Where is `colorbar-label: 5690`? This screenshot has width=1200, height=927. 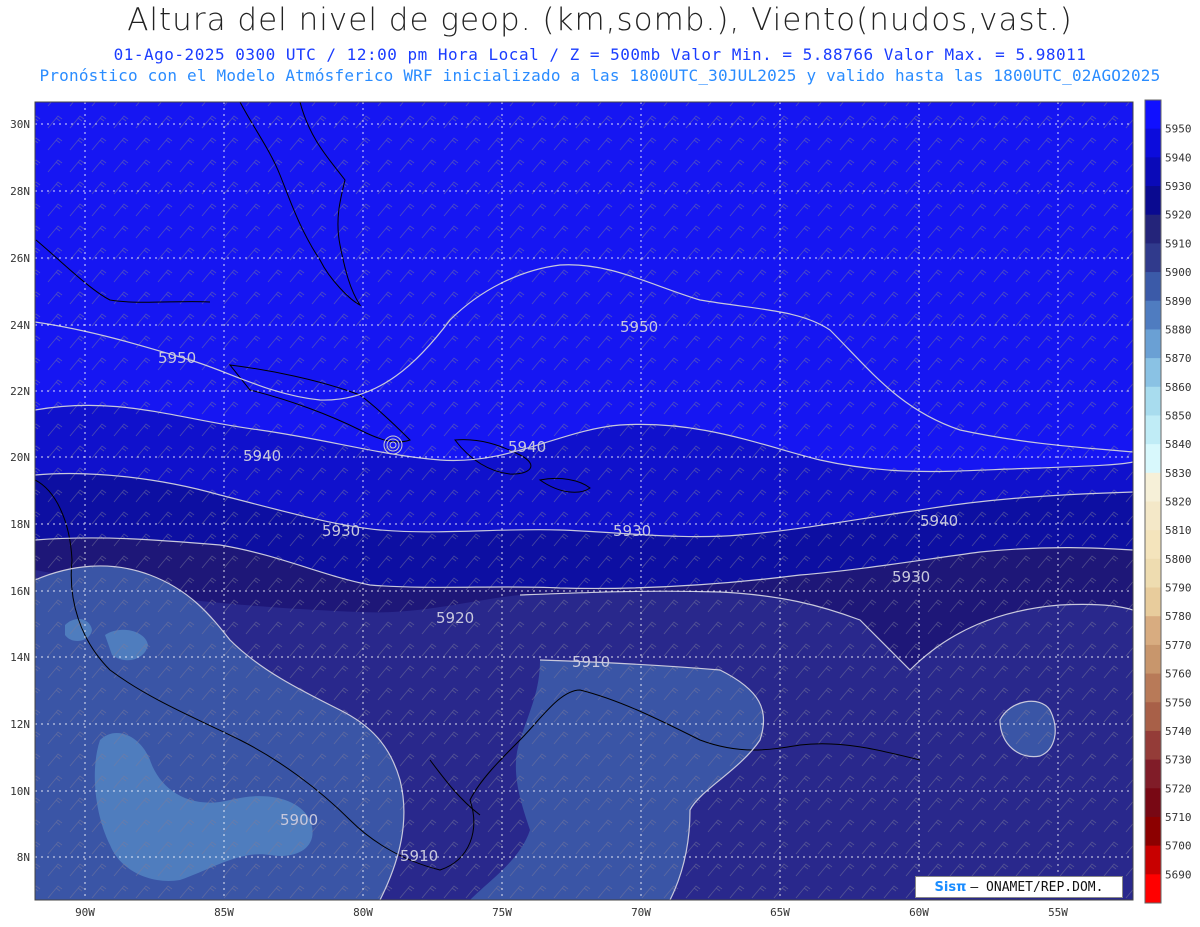
colorbar-label: 5690 is located at coordinates (1178, 874).